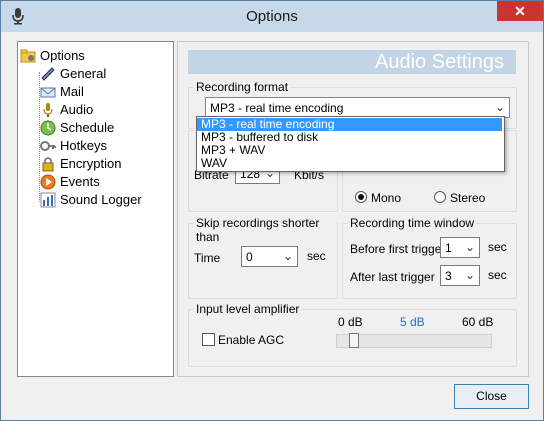 Image resolution: width=544 pixels, height=421 pixels. I want to click on after-unit: sec, so click(497, 275).